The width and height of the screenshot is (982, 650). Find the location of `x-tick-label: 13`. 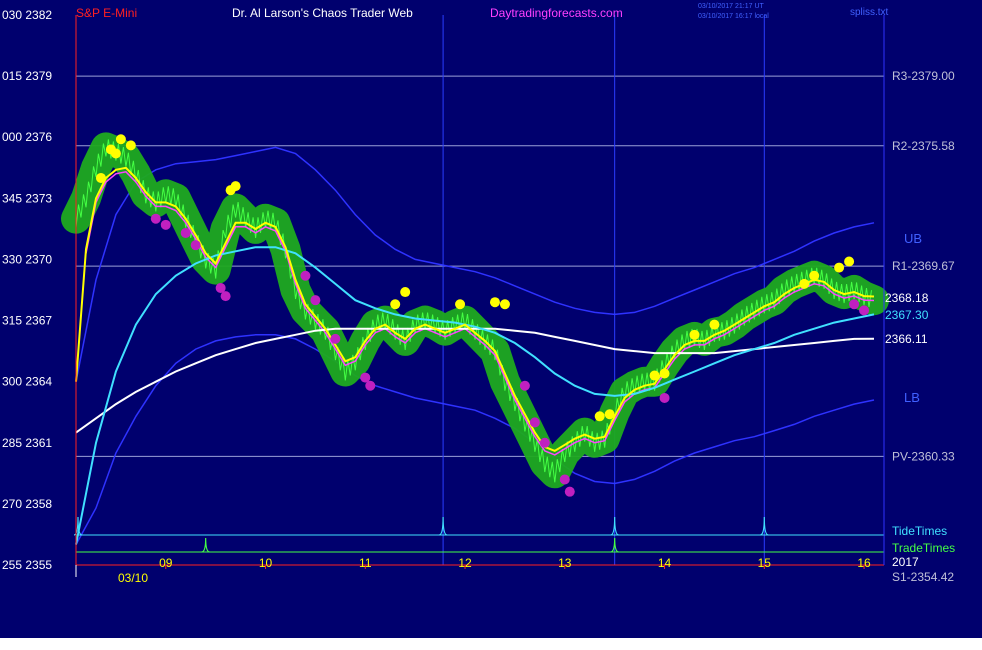

x-tick-label: 13 is located at coordinates (565, 563).